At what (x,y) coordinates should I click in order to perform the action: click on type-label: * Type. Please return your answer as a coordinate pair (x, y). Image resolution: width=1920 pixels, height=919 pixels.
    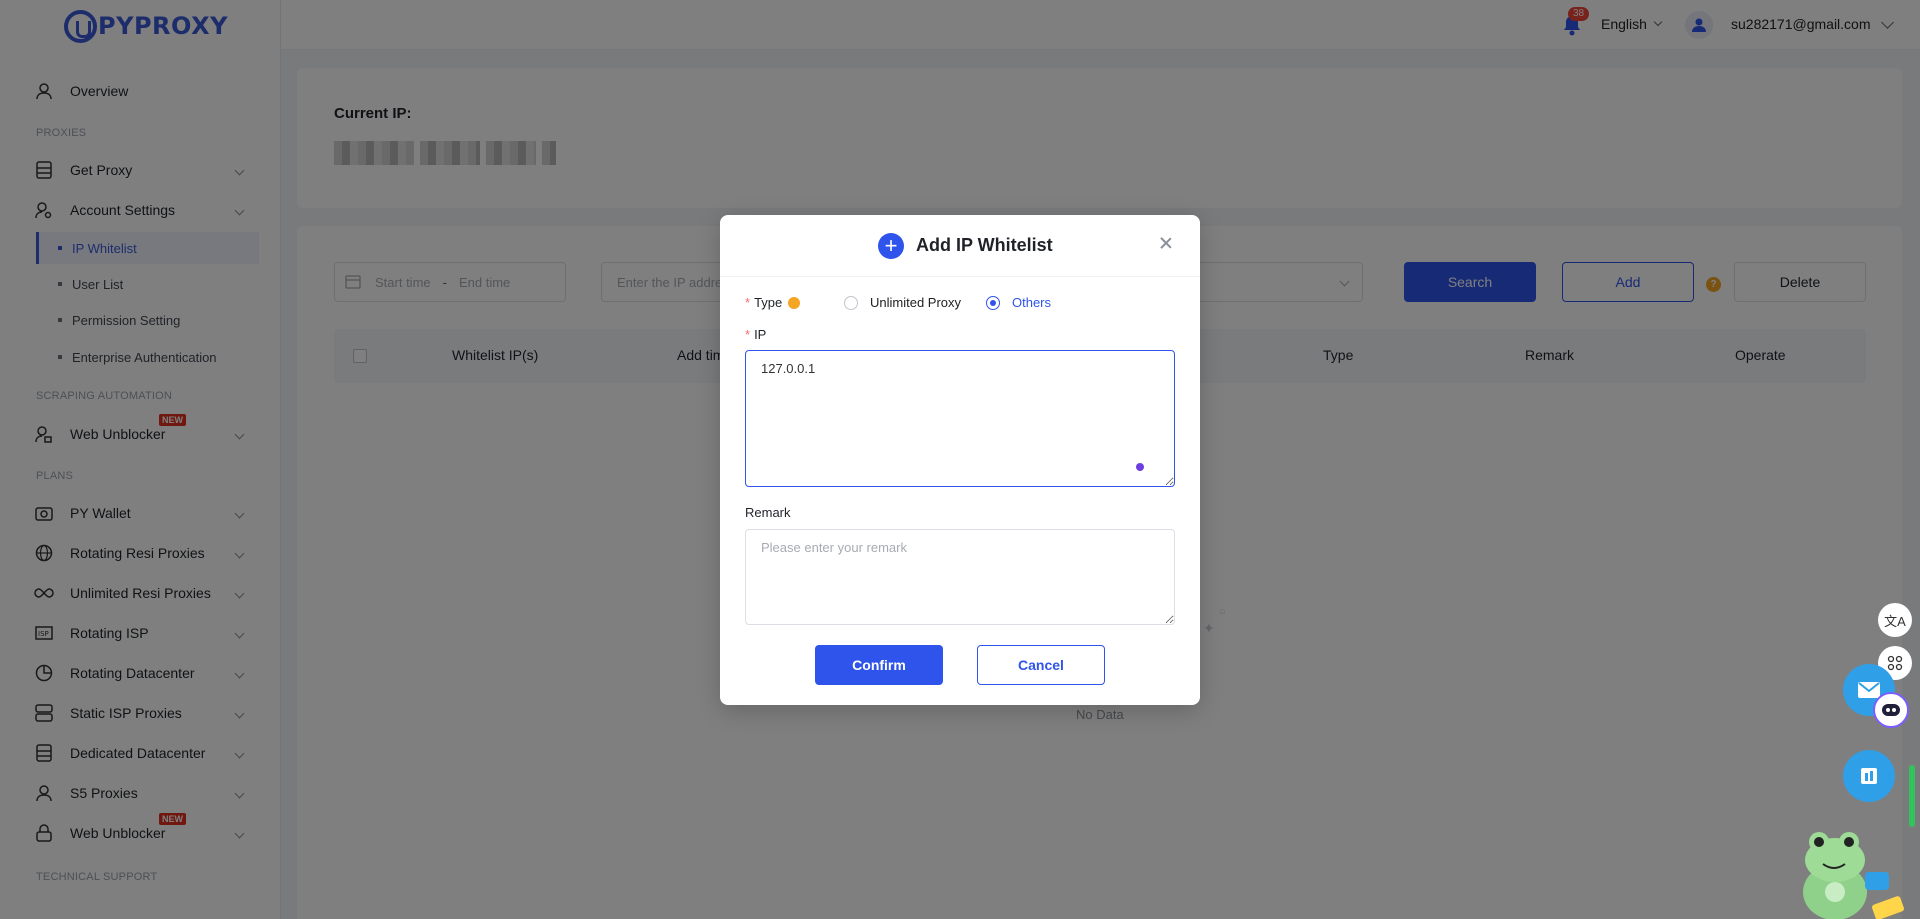
    Looking at the image, I should click on (773, 302).